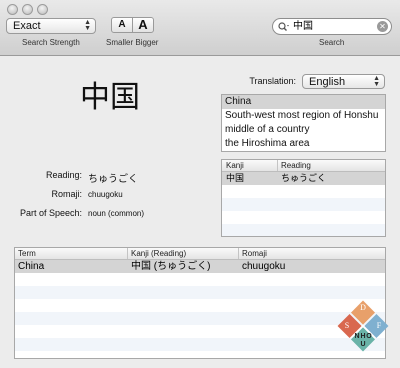  What do you see at coordinates (143, 25) in the screenshot?
I see `bigger-text-button: A` at bounding box center [143, 25].